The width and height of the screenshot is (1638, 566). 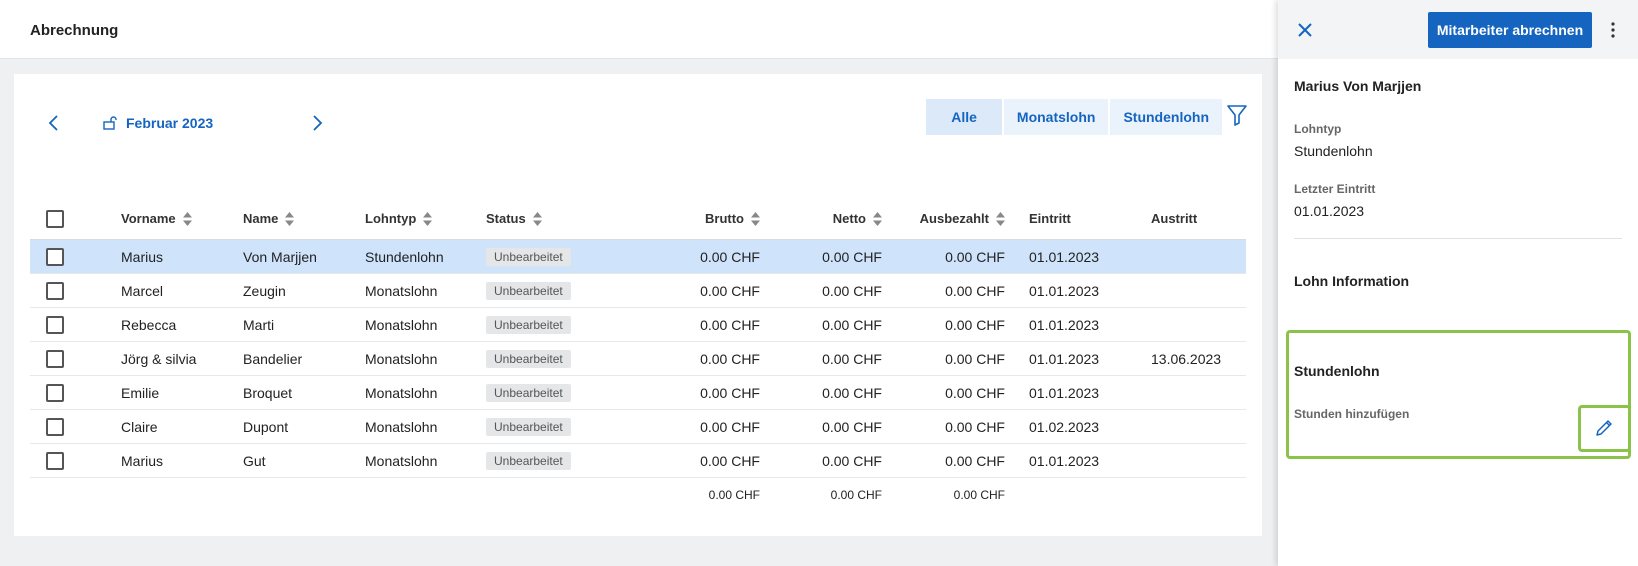 What do you see at coordinates (1333, 151) in the screenshot?
I see `wage-type-value: Stundenlohn` at bounding box center [1333, 151].